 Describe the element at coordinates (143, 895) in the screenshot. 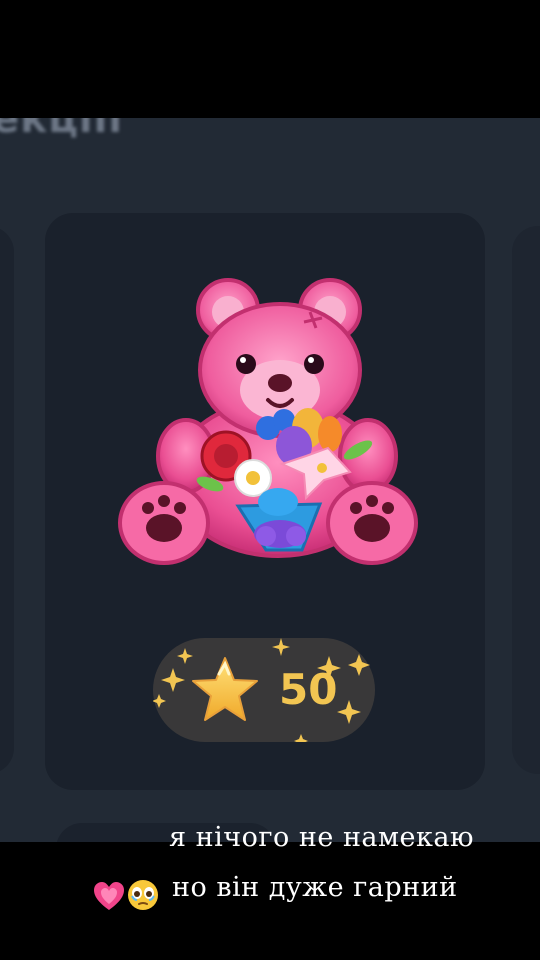

I see `face-holding-back-tears-icon` at that location.